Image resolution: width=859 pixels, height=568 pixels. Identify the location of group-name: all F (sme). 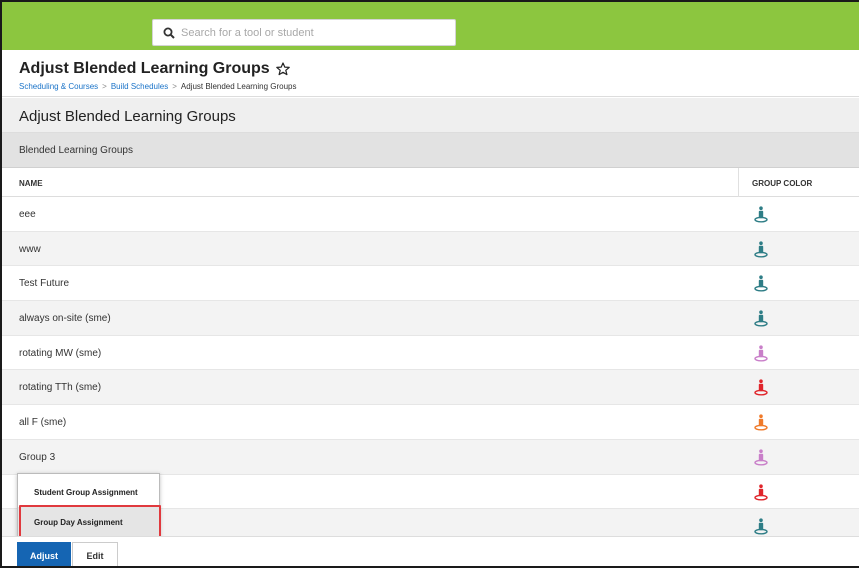
(43, 423).